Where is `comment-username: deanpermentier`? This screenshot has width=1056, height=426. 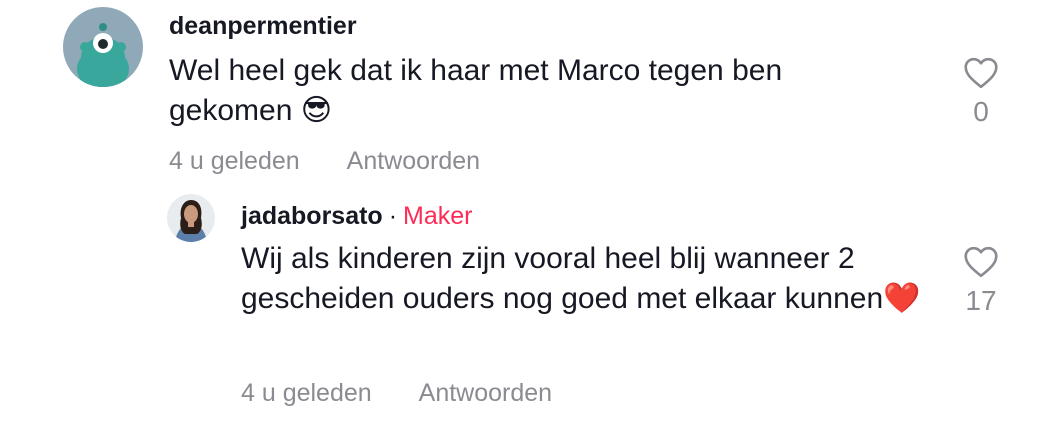
comment-username: deanpermentier is located at coordinates (263, 26).